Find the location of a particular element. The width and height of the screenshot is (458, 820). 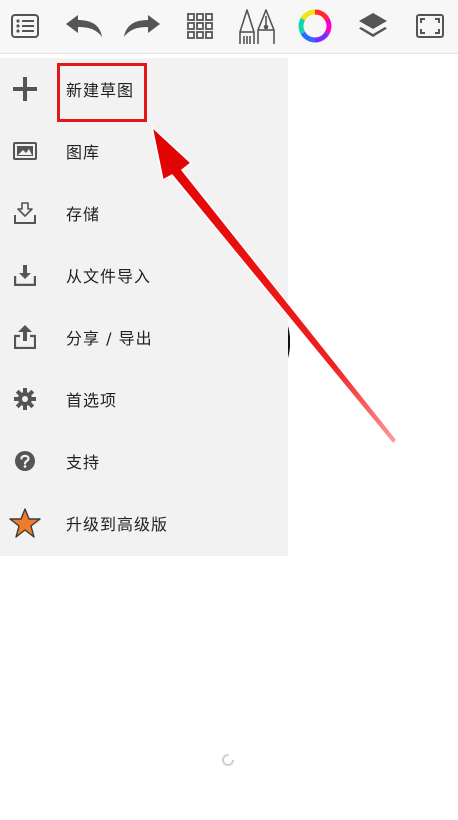

top-toolbar is located at coordinates (229, 27).